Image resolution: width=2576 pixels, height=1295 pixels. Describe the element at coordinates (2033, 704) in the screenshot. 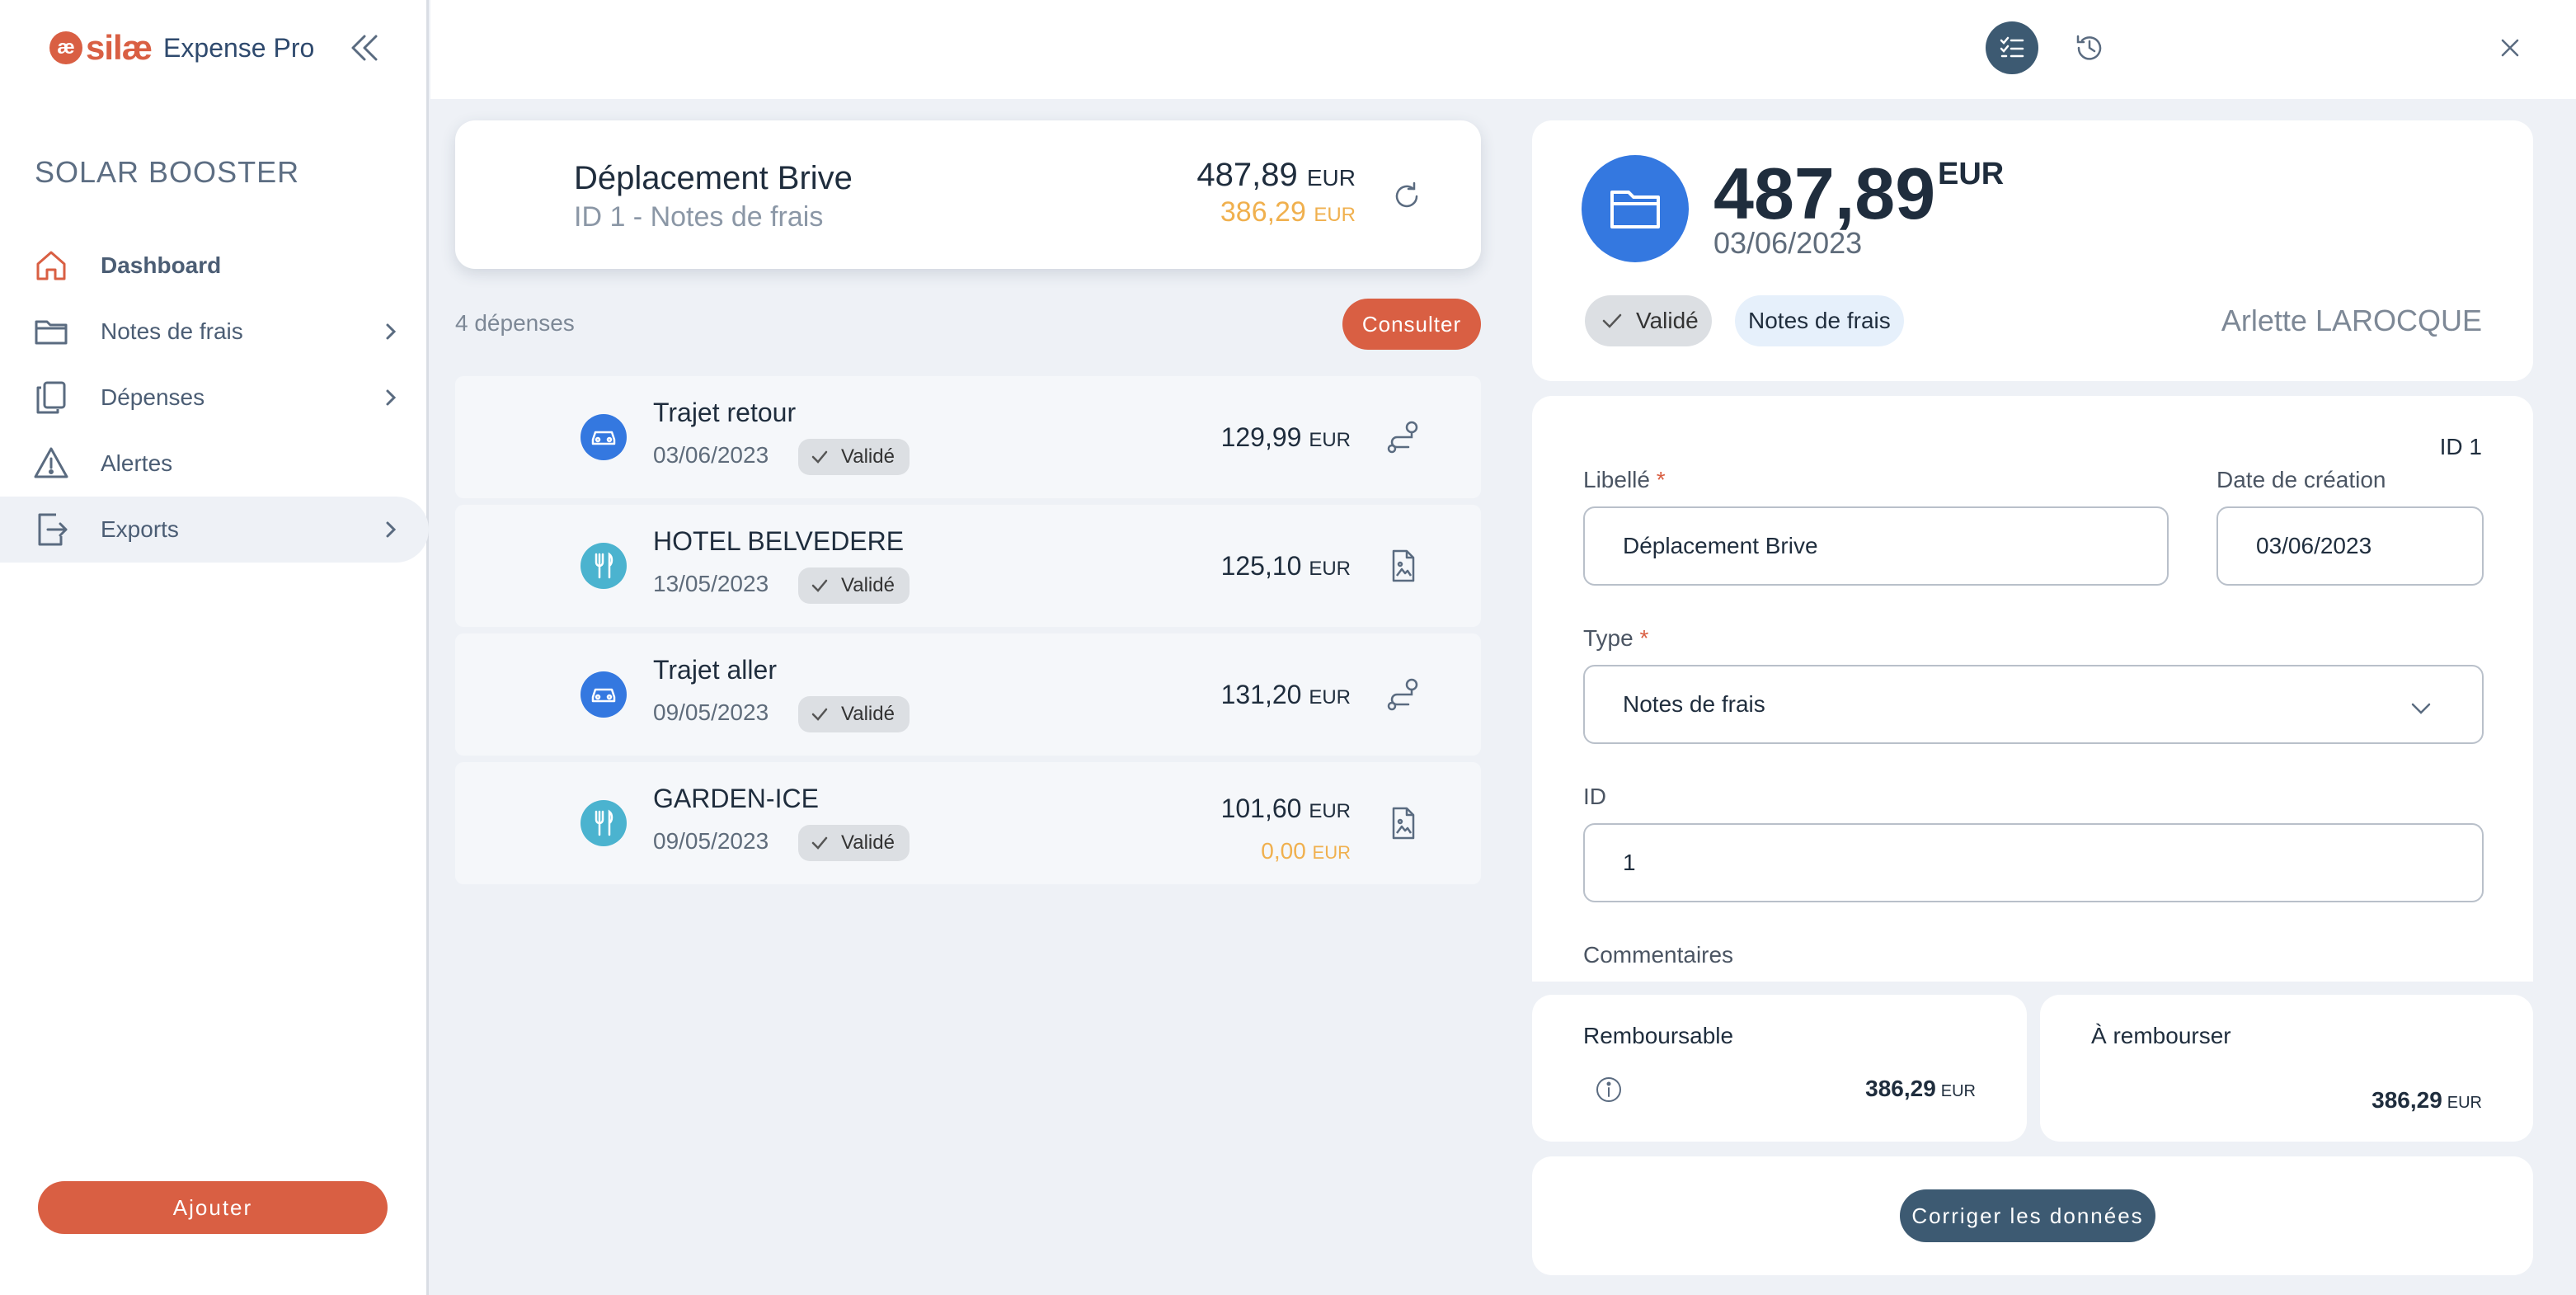

I see `type-select: Notes de frais` at that location.